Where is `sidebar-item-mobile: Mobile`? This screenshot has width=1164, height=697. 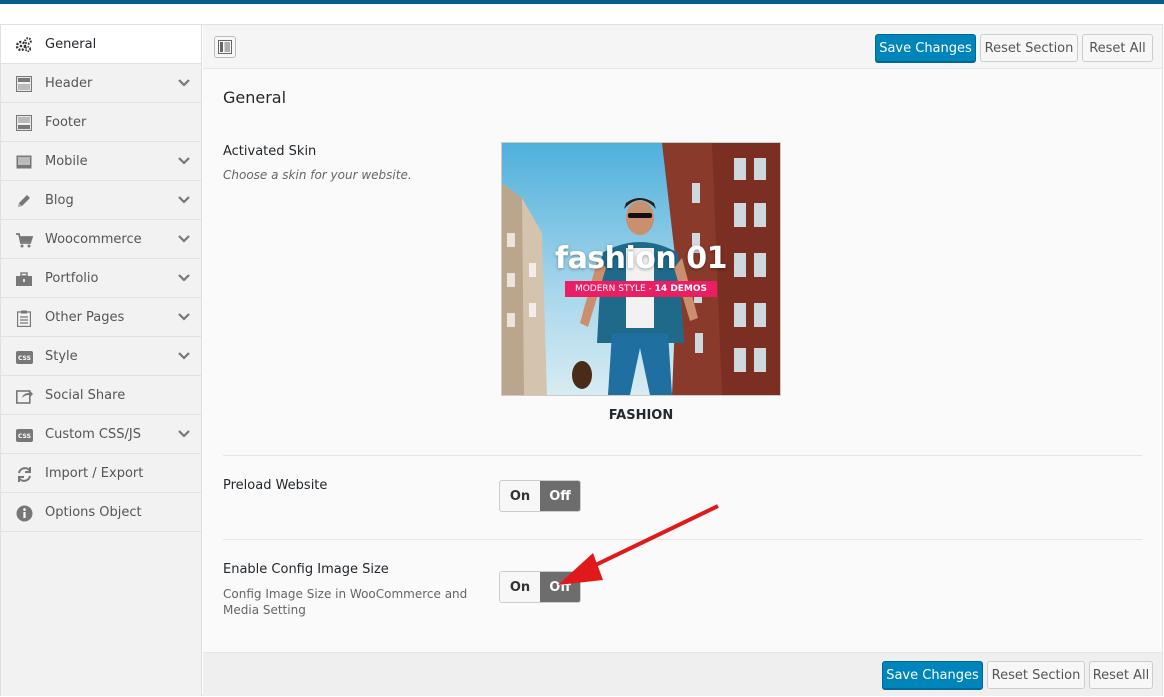
sidebar-item-mobile: Mobile is located at coordinates (101, 161).